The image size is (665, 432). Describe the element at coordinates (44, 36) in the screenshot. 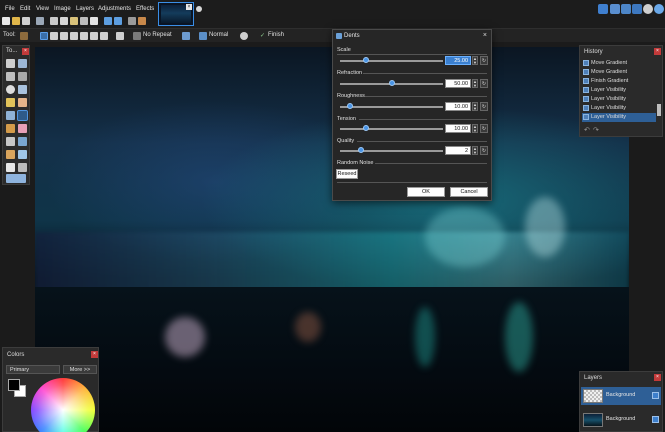

I see `linear-gradient-icon` at that location.